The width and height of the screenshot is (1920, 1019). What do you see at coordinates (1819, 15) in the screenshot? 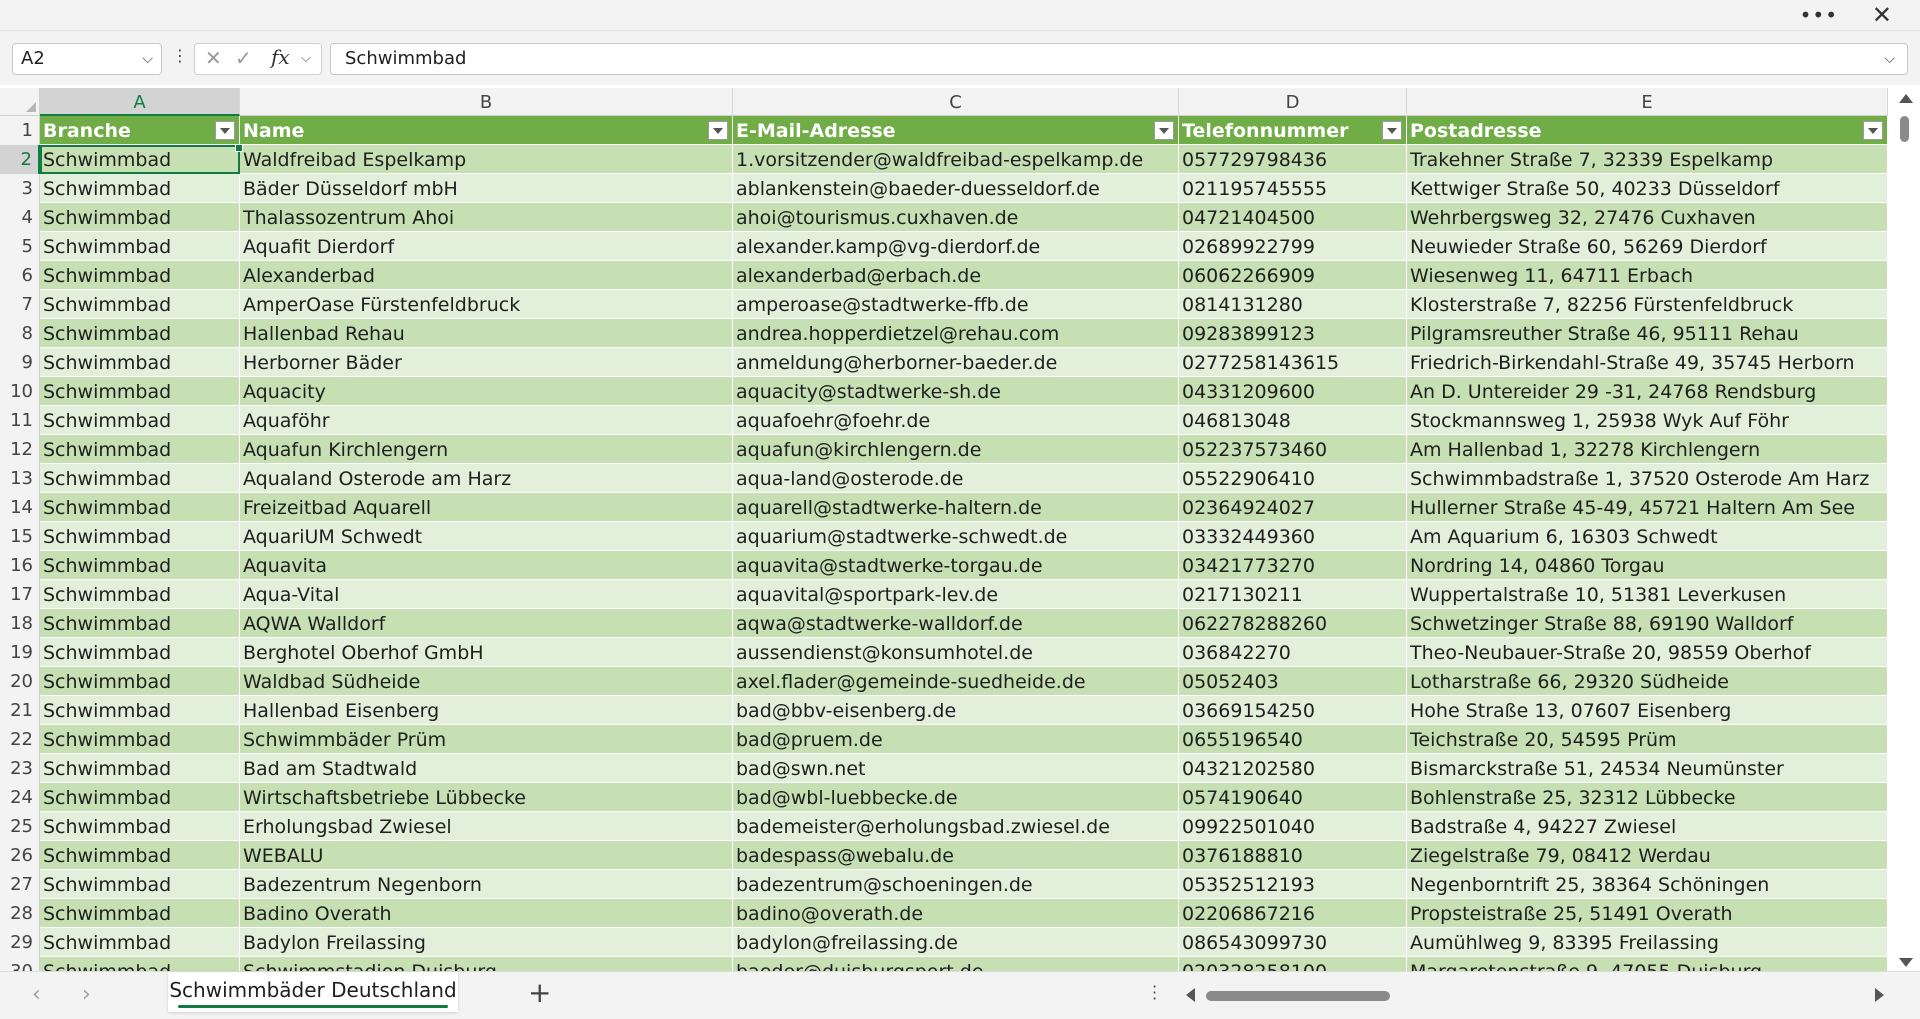
I see `ellipsis-icon: •••` at bounding box center [1819, 15].